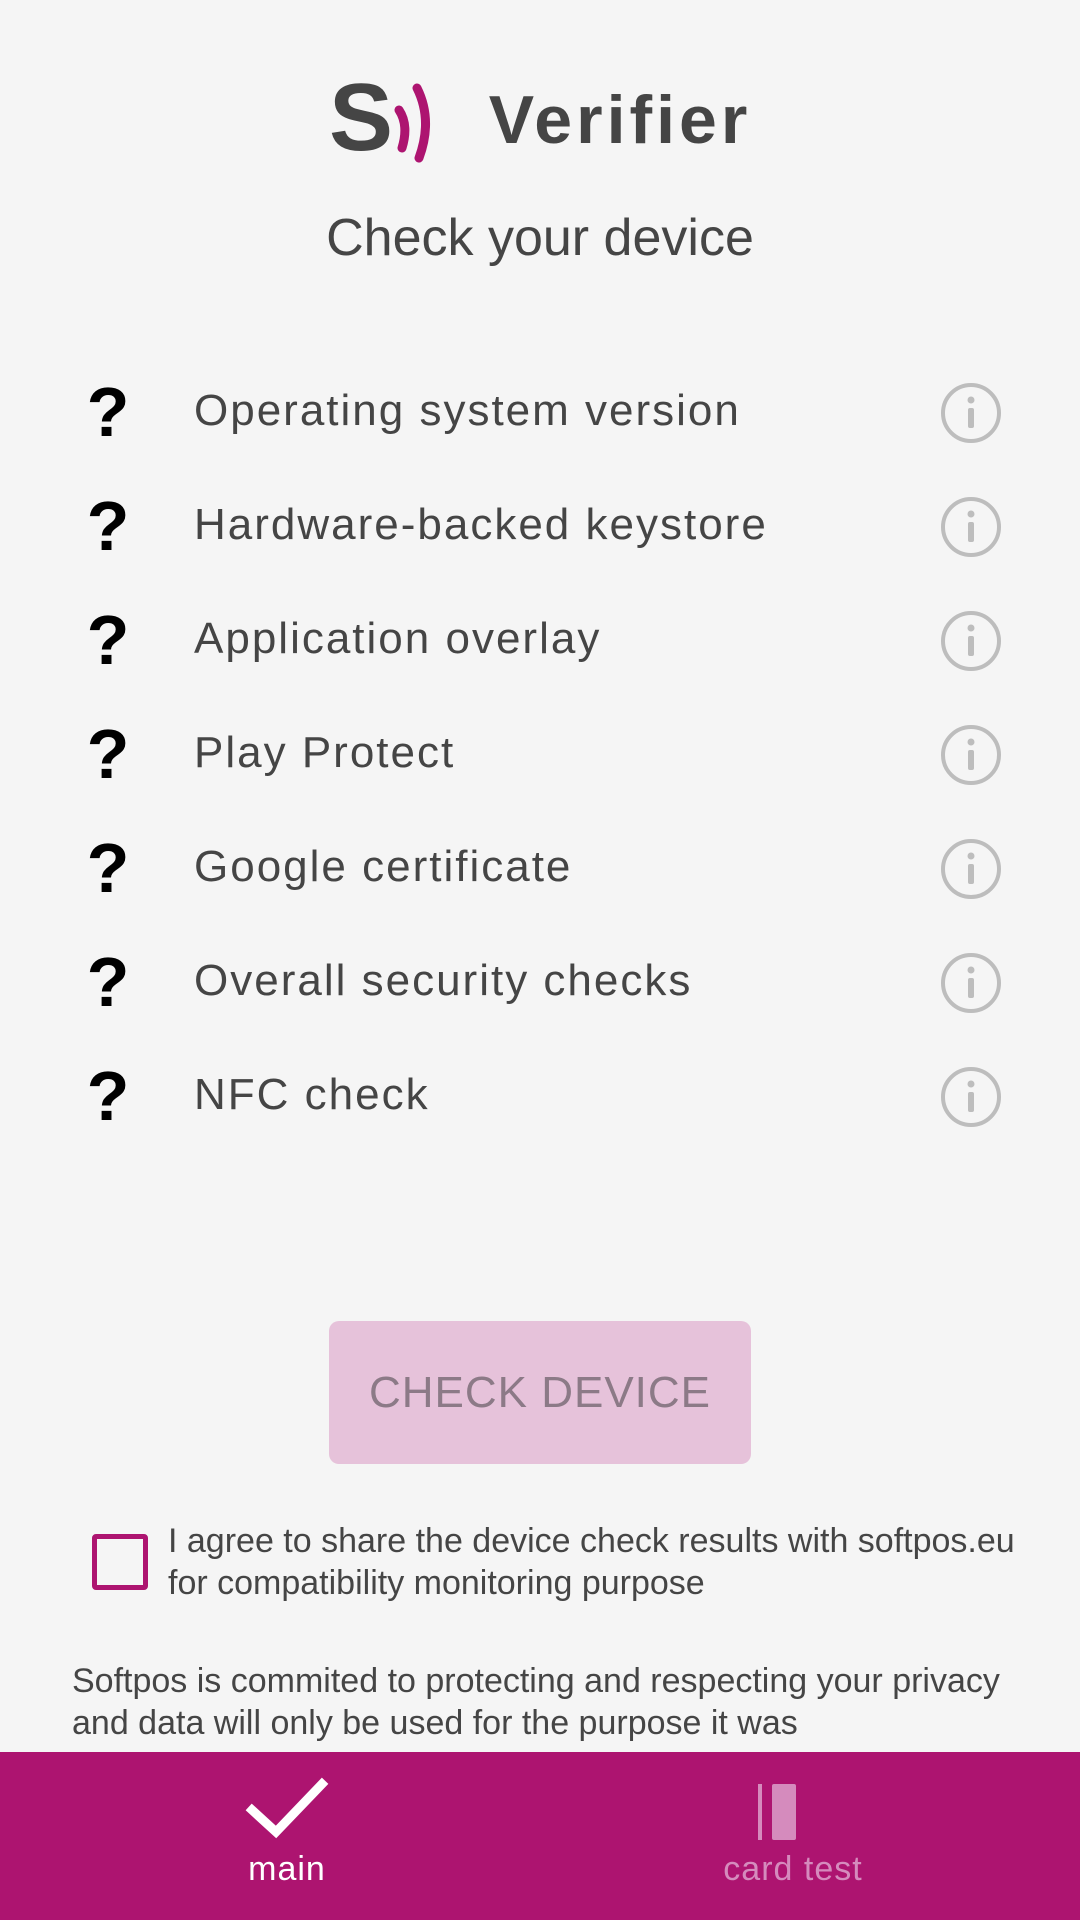  Describe the element at coordinates (325, 752) in the screenshot. I see `check-label: Play Protect` at that location.